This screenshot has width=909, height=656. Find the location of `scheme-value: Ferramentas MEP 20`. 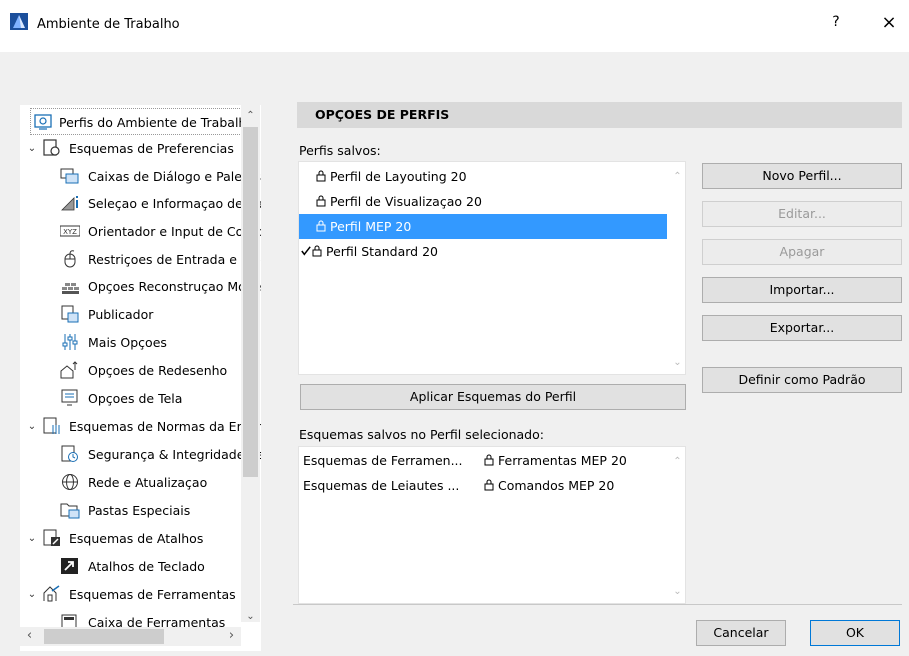

scheme-value: Ferramentas MEP 20 is located at coordinates (562, 460).